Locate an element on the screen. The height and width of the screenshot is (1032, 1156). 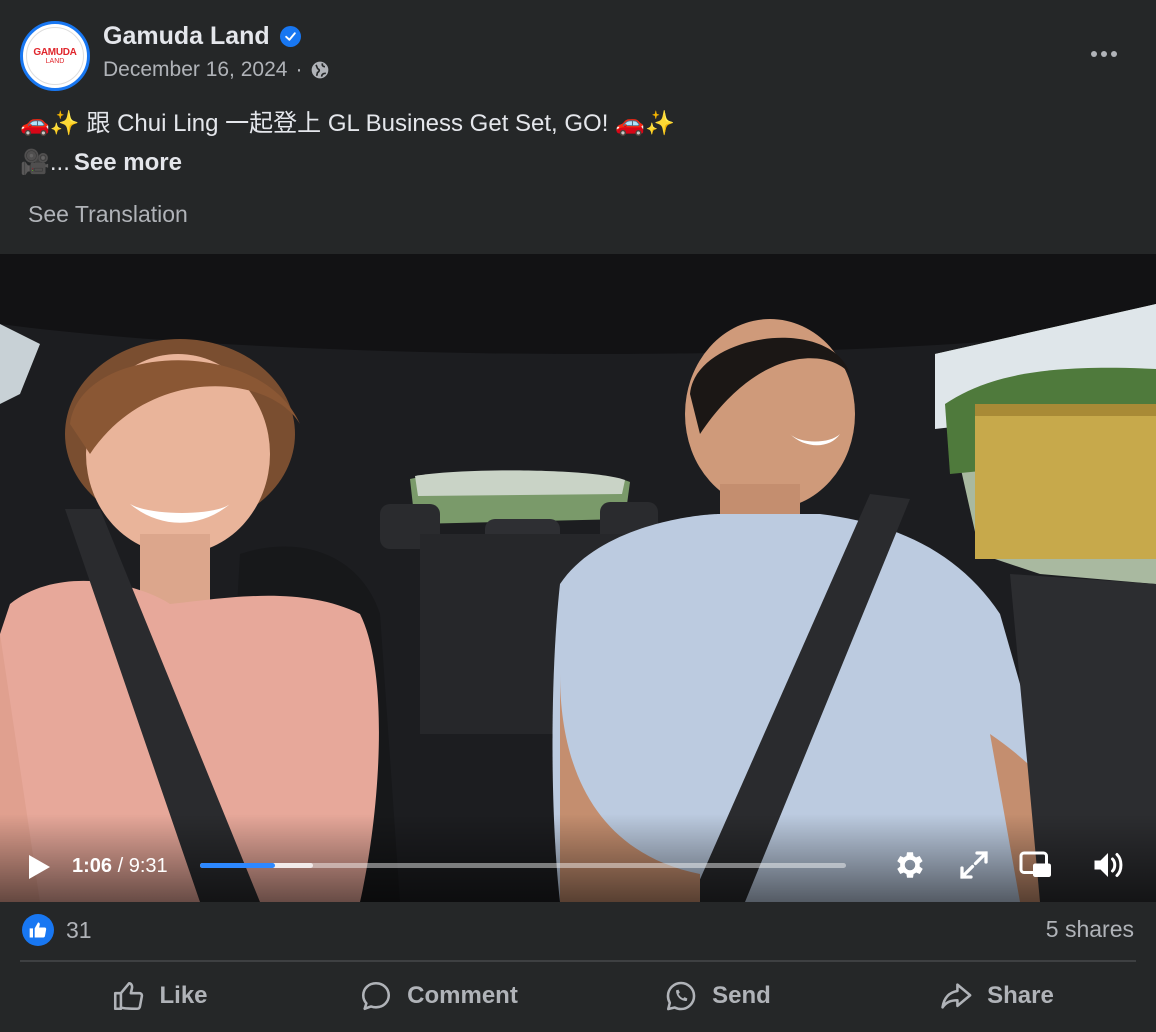
see-translation-link: See Translation is located at coordinates (108, 214).